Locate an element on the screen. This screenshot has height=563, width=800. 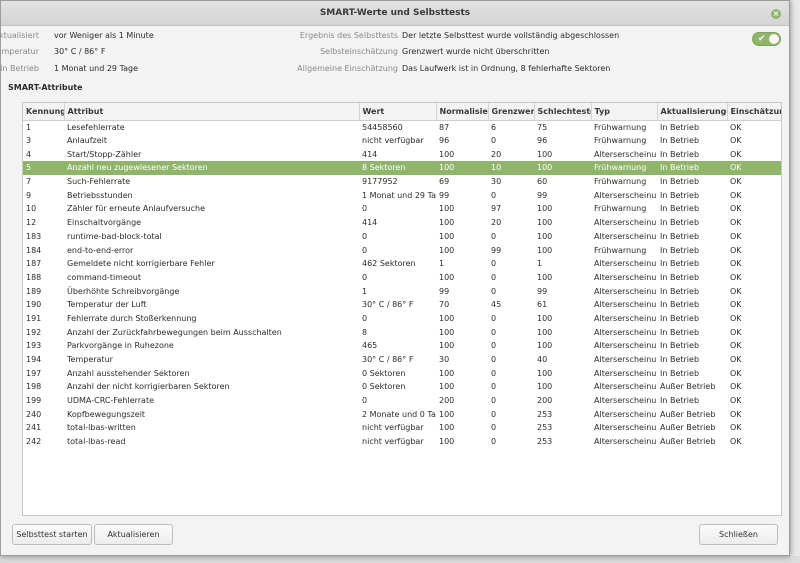
titlebar: SMART-Werte und Selbsttests × is located at coordinates (395, 13).